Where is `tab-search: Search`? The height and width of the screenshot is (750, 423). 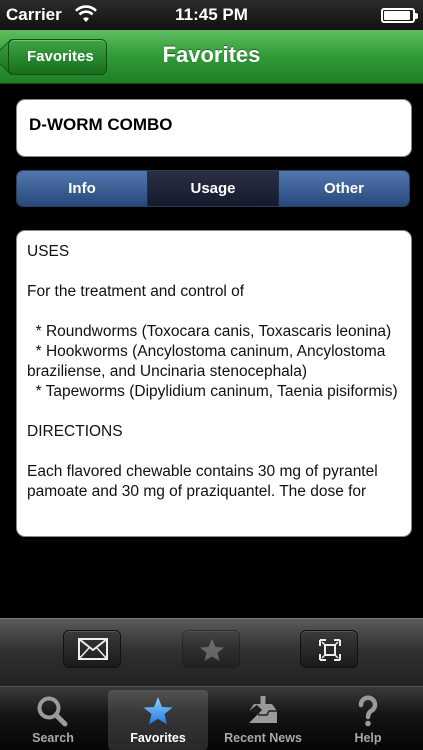
tab-search: Search is located at coordinates (53, 720).